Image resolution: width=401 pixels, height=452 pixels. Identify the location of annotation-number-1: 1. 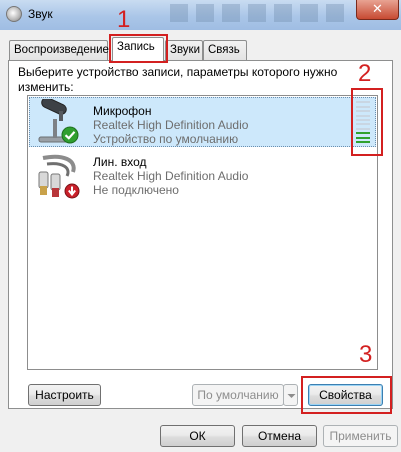
(124, 19).